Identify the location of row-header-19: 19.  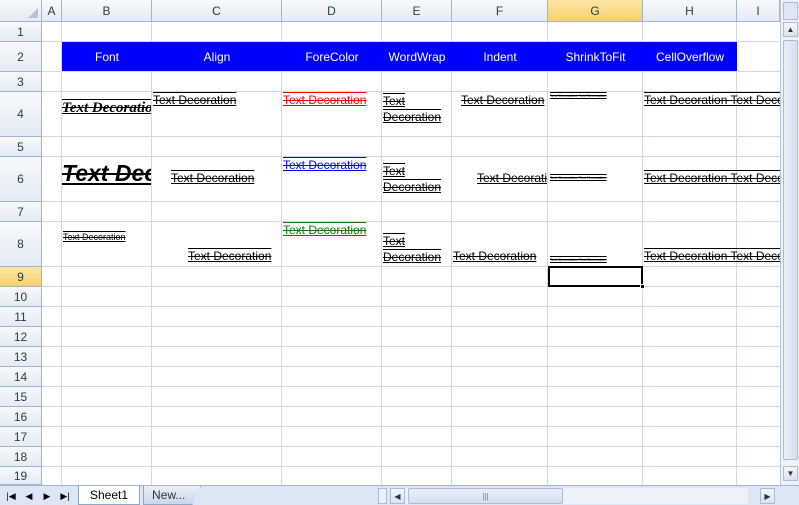
(21, 476).